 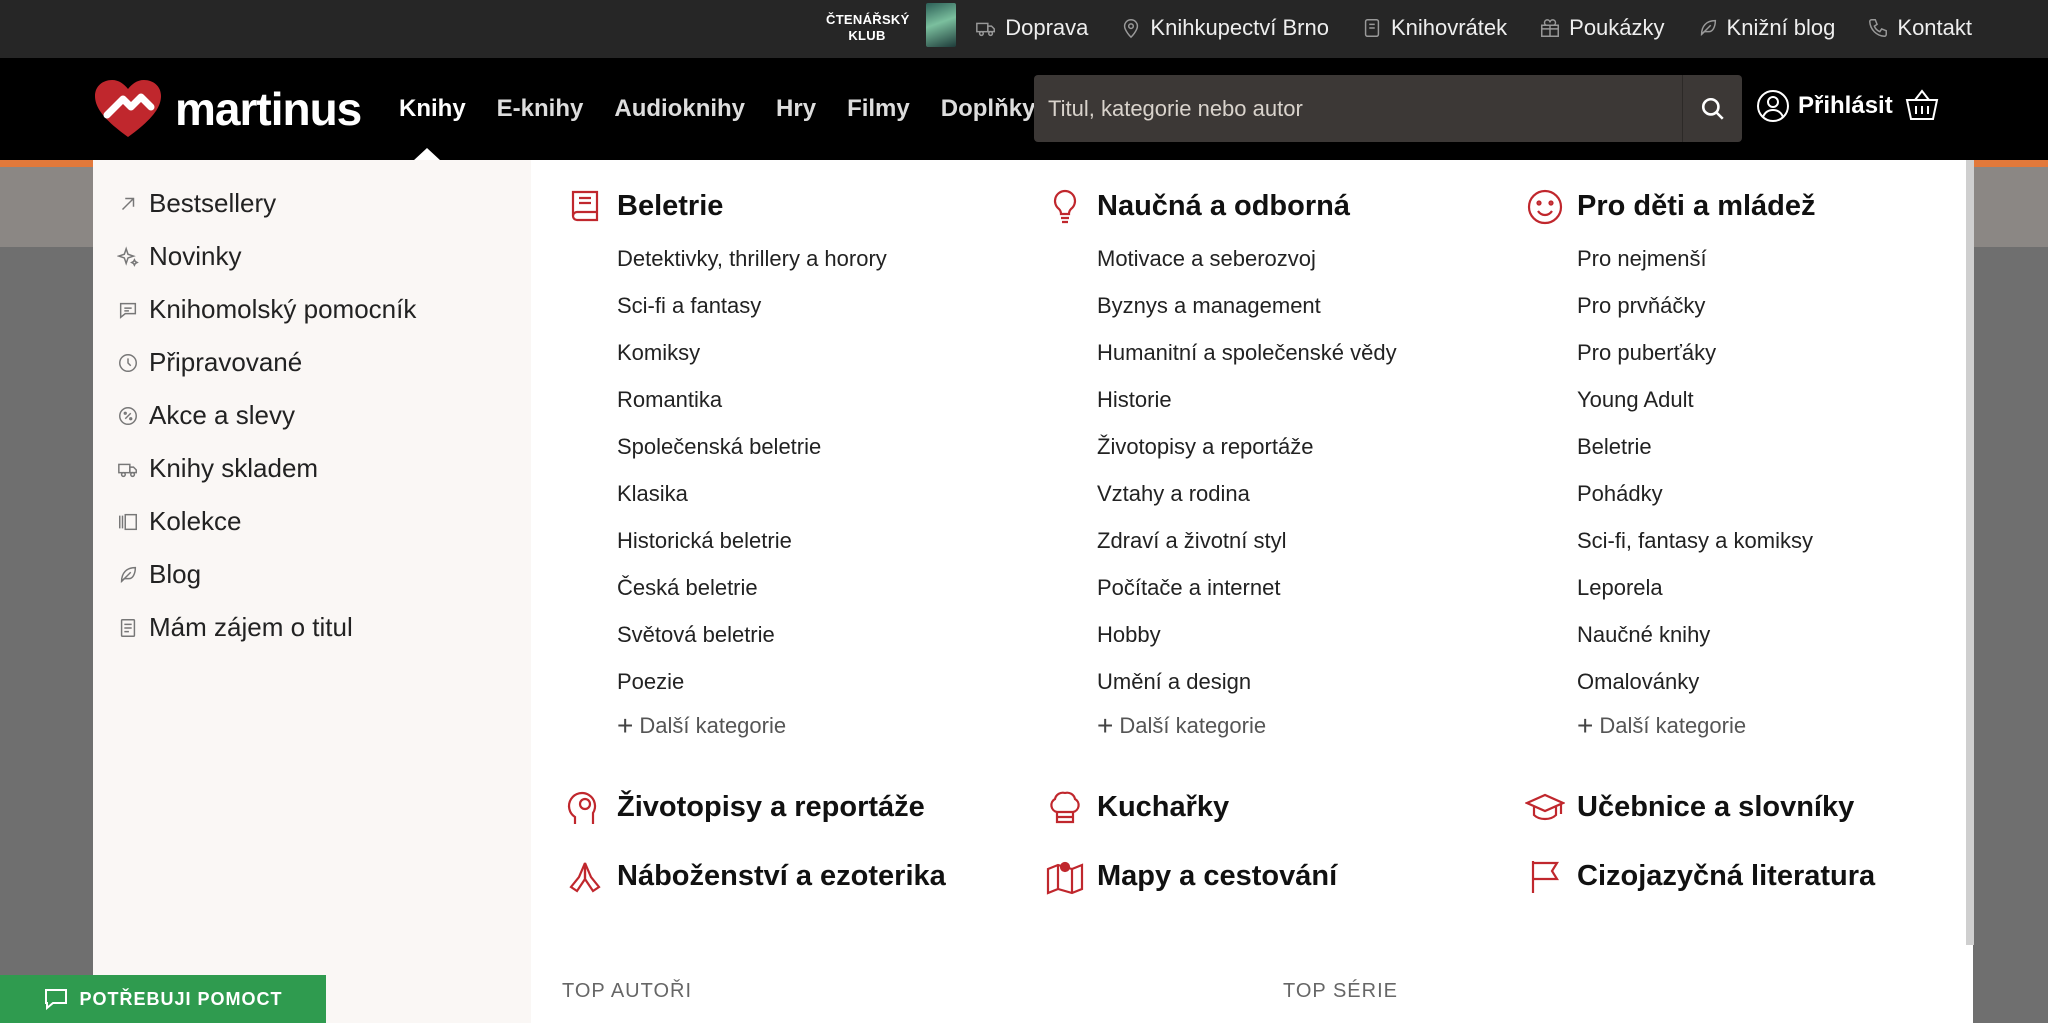 I want to click on subcategory-link: Česká beletrie, so click(x=687, y=588).